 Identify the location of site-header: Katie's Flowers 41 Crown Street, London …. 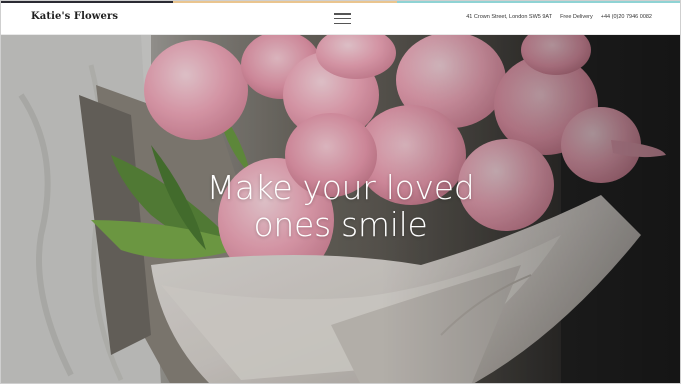
(340, 19).